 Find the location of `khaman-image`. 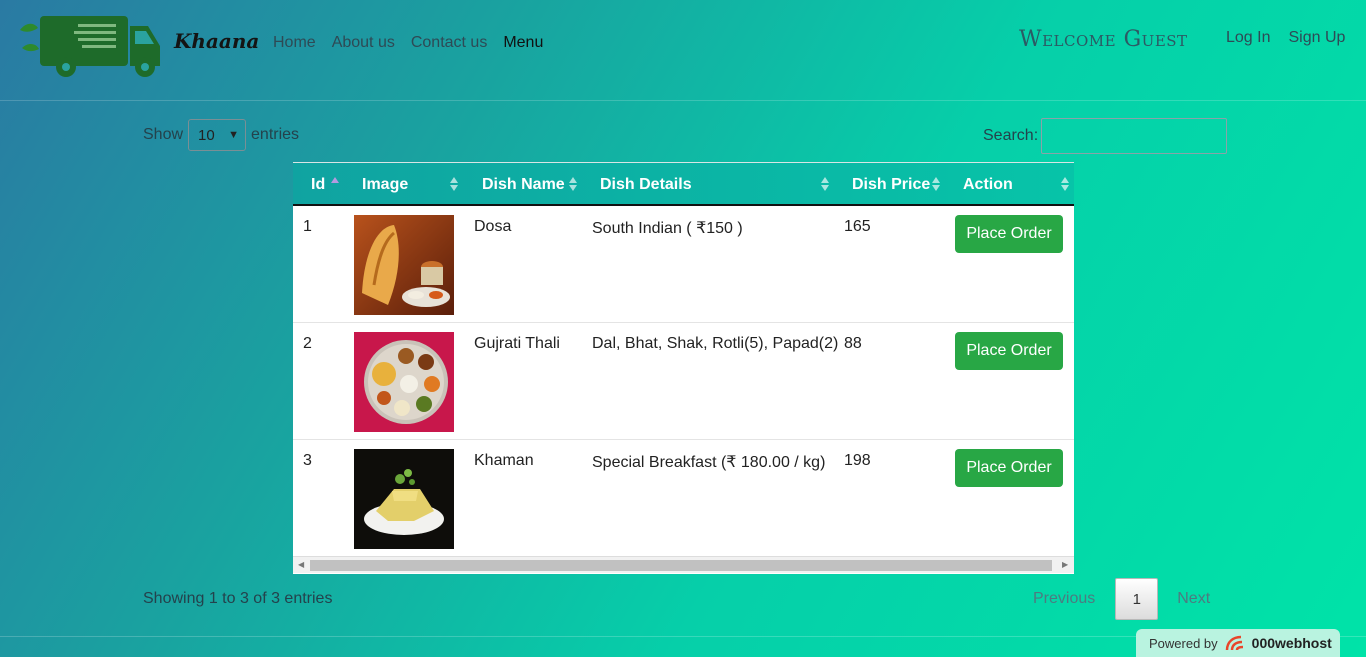

khaman-image is located at coordinates (404, 499).